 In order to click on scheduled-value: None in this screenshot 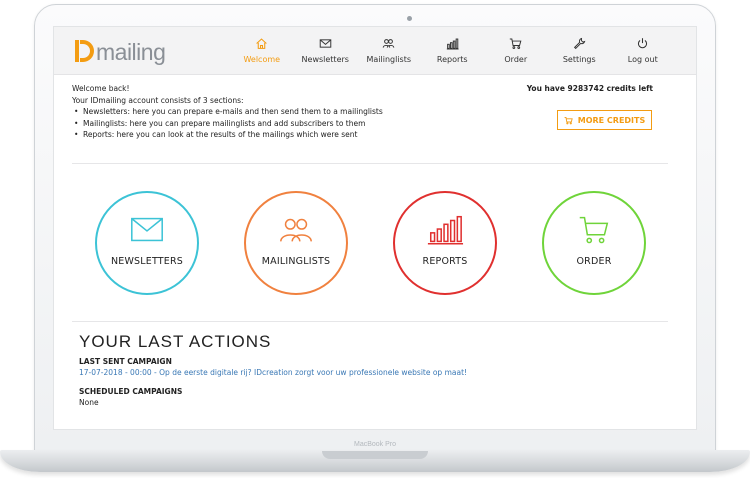, I will do `click(89, 402)`.